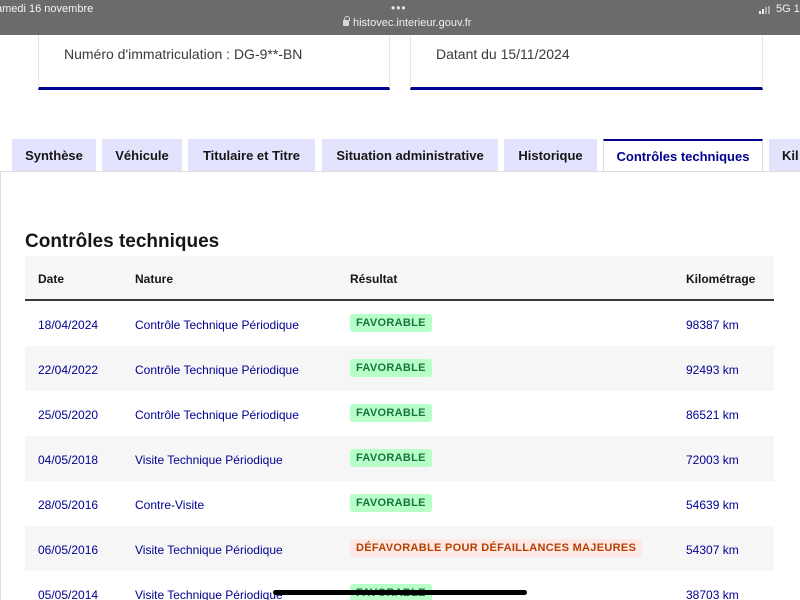  Describe the element at coordinates (712, 415) in the screenshot. I see `row-km: 86521 km` at that location.